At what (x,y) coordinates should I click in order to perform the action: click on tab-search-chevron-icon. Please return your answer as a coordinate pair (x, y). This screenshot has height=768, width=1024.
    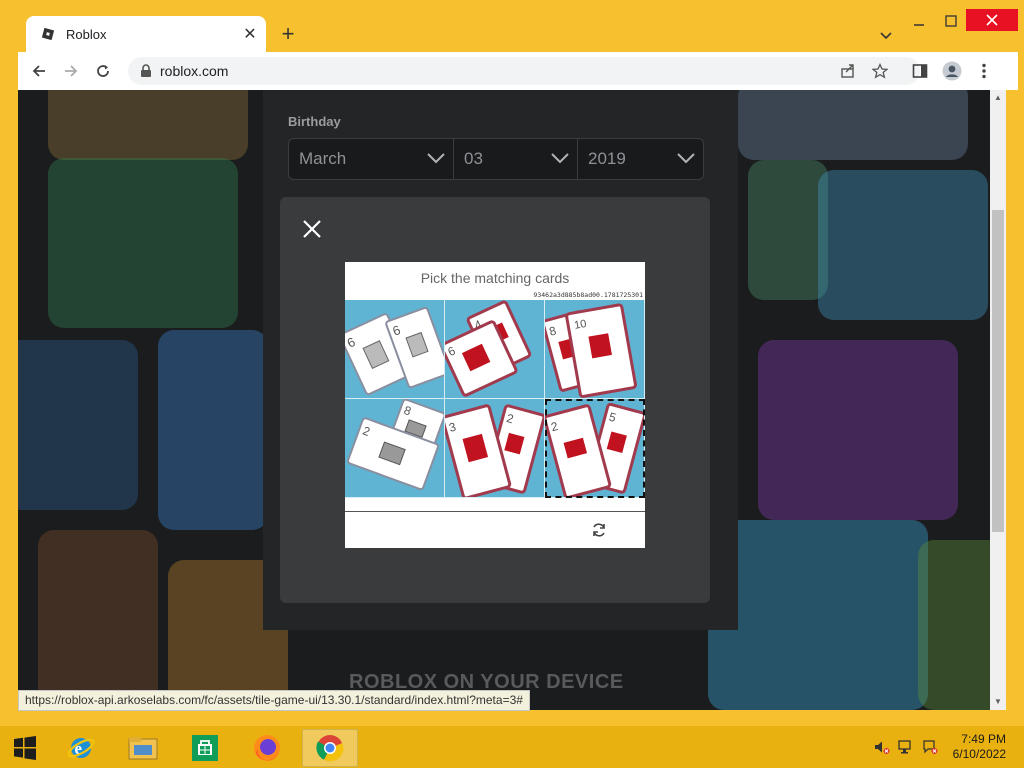
    Looking at the image, I should click on (886, 36).